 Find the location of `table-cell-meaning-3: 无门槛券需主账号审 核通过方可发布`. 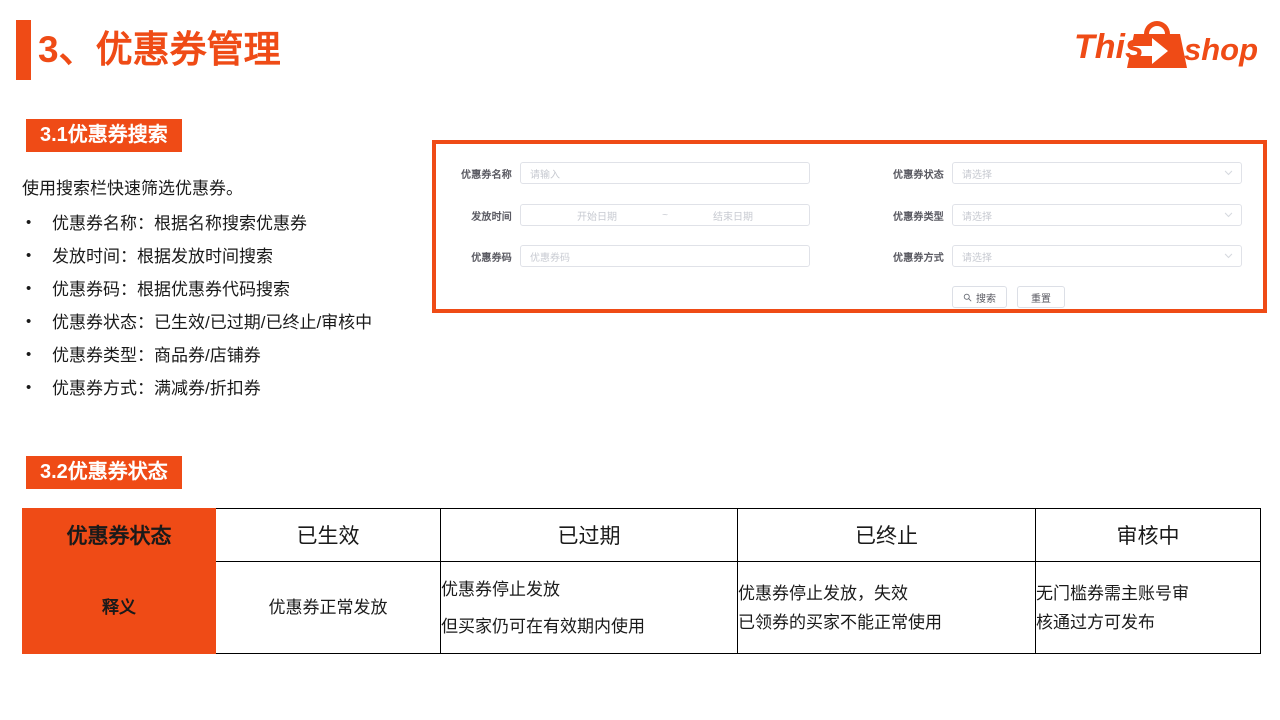

table-cell-meaning-3: 无门槛券需主账号审 核通过方可发布 is located at coordinates (1148, 607).